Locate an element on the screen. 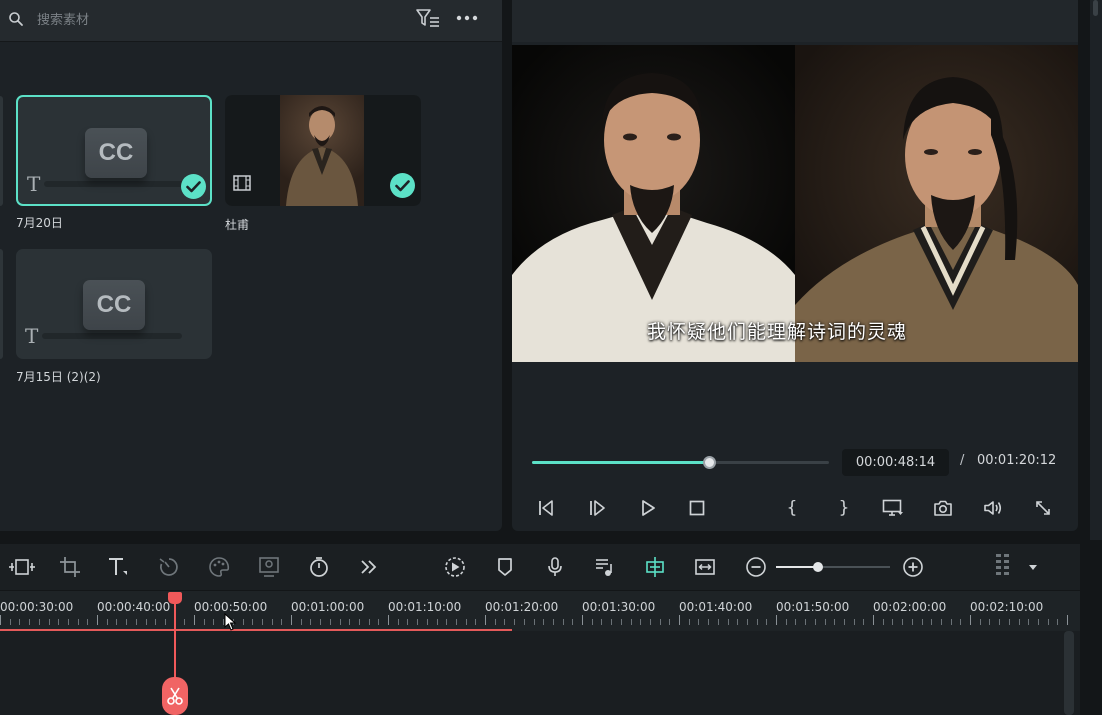  crop-icon is located at coordinates (70, 567).